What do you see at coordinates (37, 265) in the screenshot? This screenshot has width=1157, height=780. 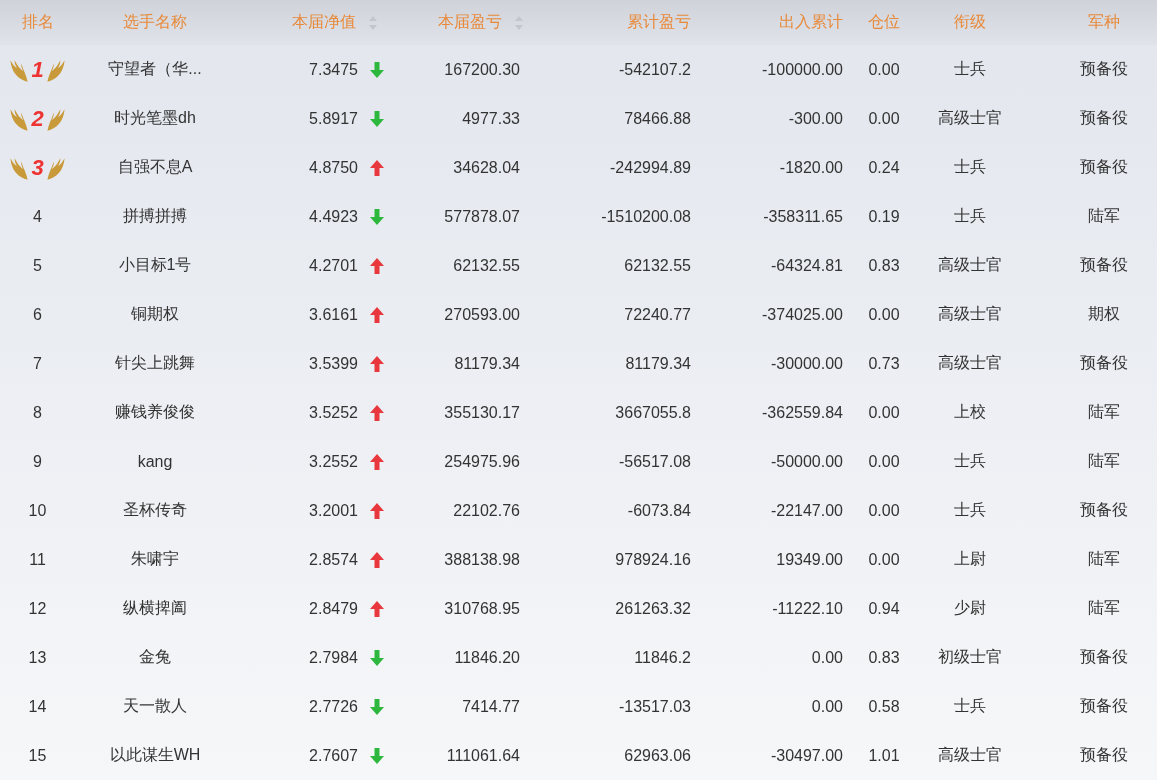 I see `rank-number: 5` at bounding box center [37, 265].